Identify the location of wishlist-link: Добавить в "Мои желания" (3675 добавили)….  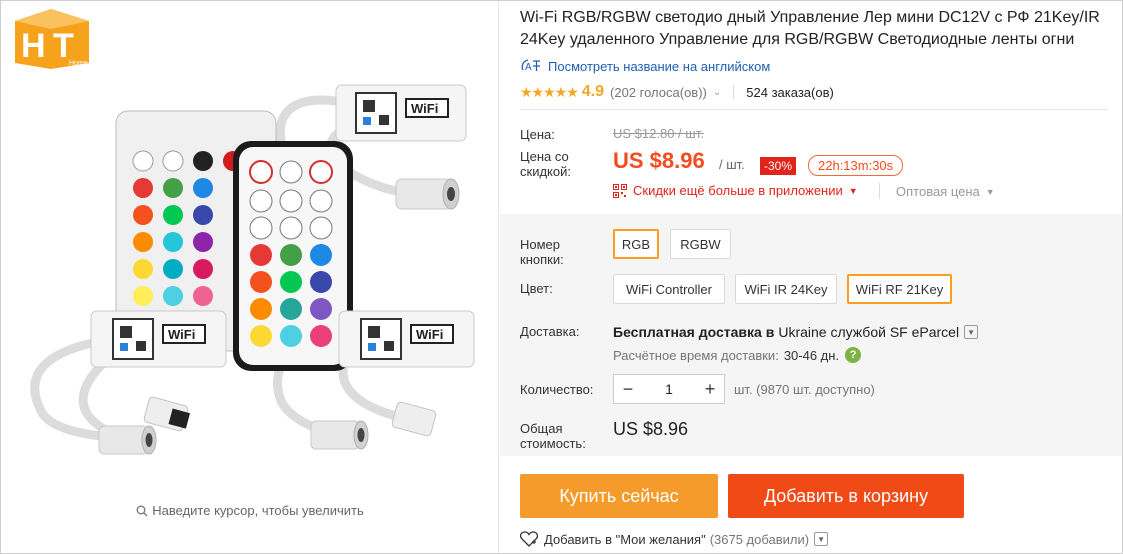
(674, 539).